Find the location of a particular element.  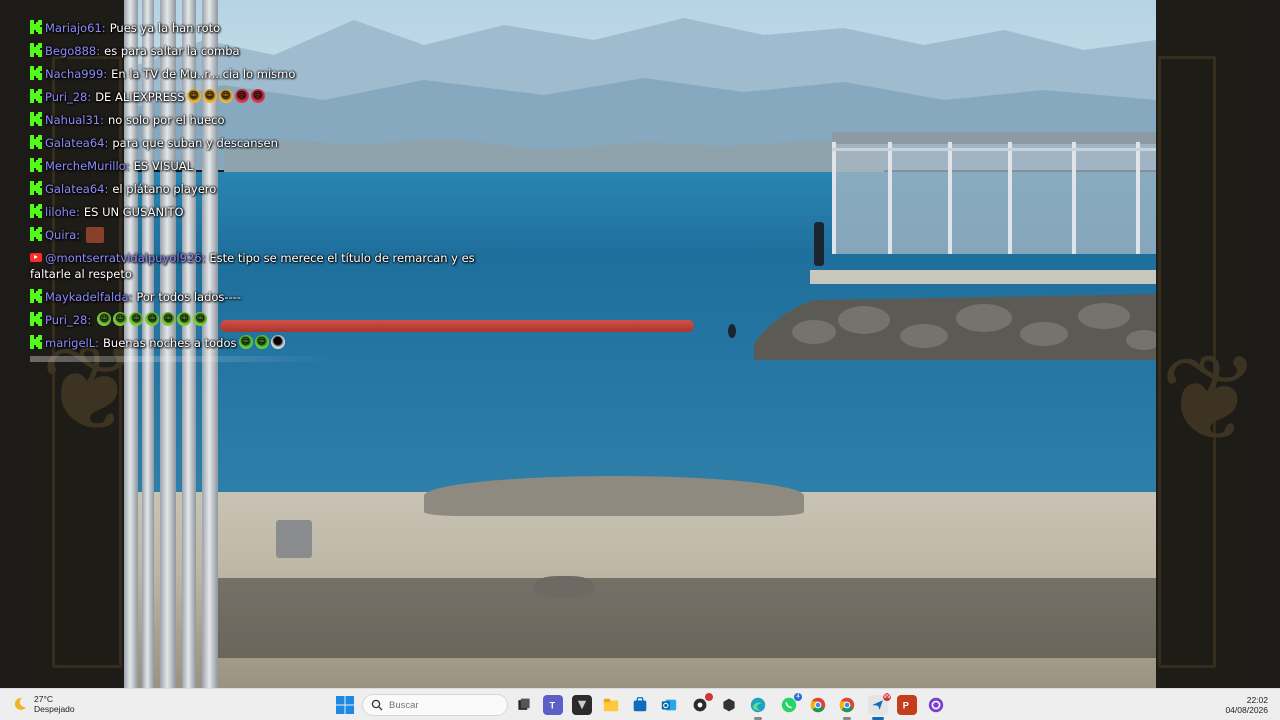

chat-username: Maykadelfalda: is located at coordinates (88, 297).